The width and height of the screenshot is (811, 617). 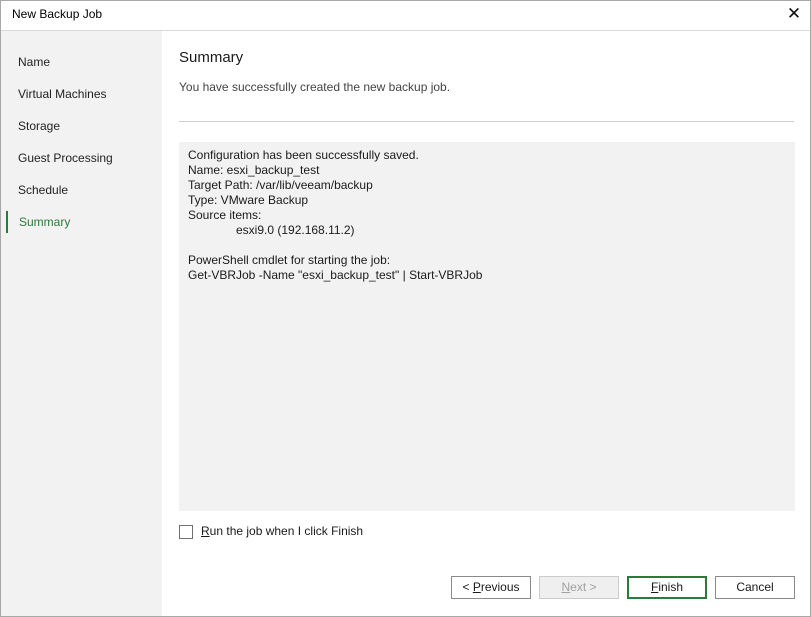 What do you see at coordinates (476, 587) in the screenshot?
I see `previous-accel-char: P` at bounding box center [476, 587].